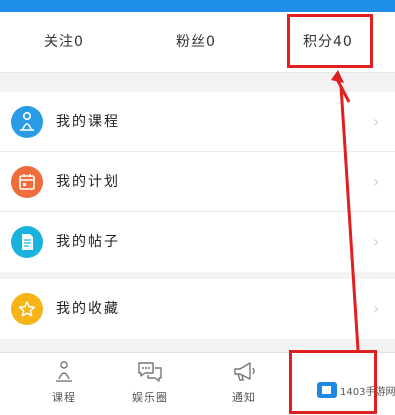  Describe the element at coordinates (150, 397) in the screenshot. I see `tab-label: 娱乐圈` at that location.